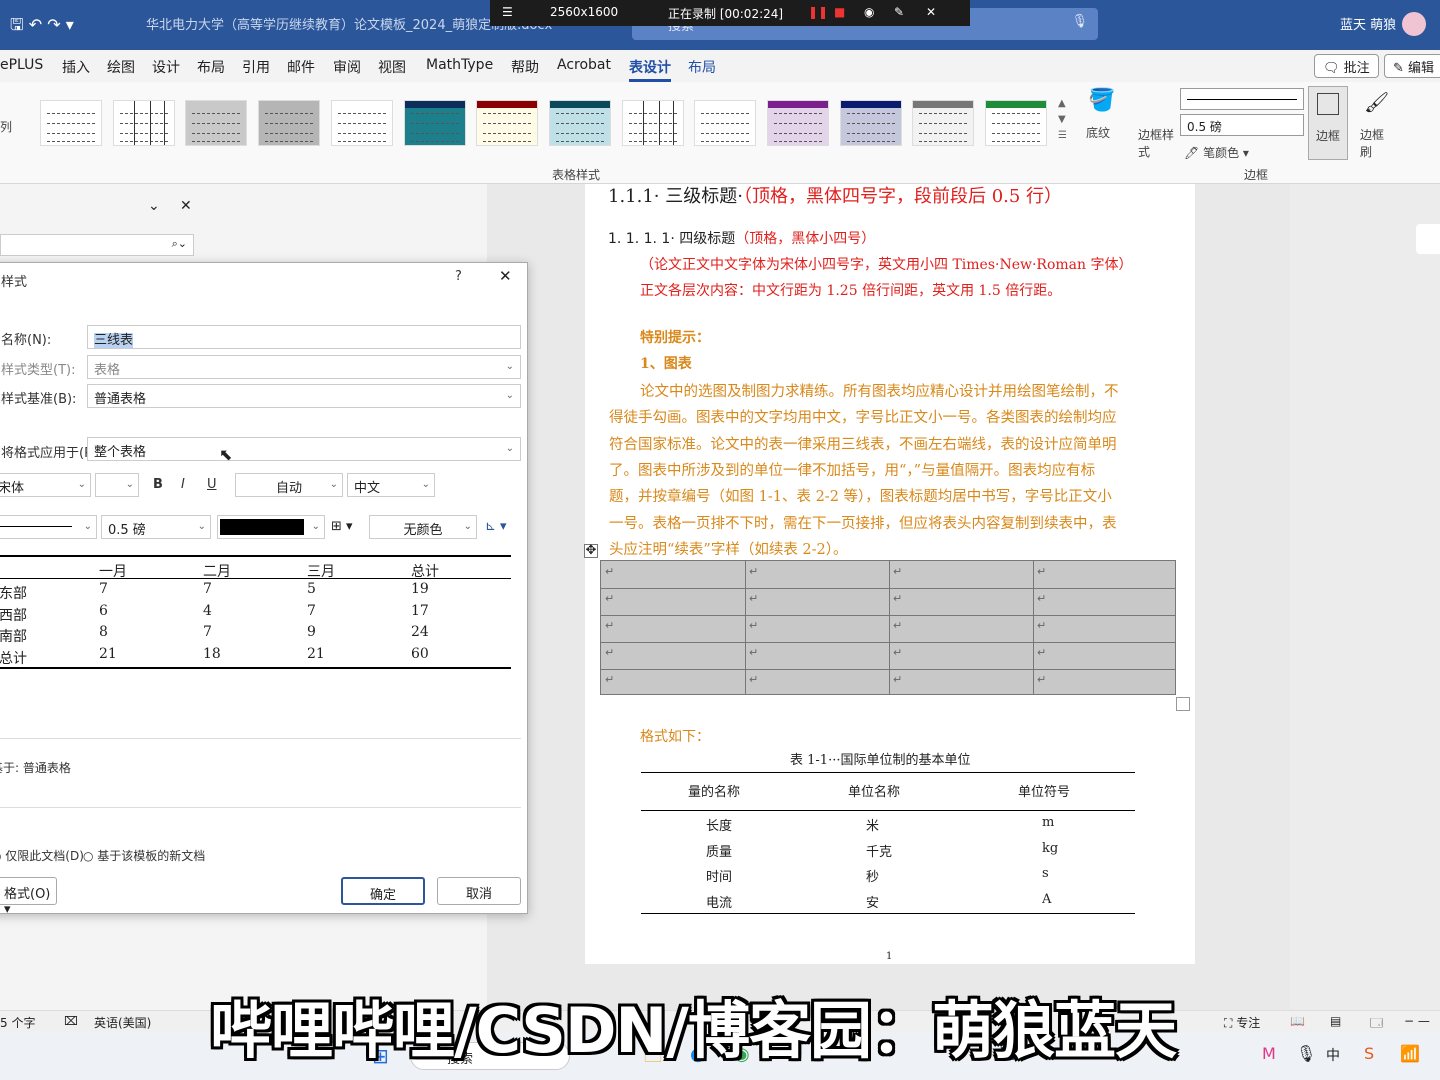 The height and width of the screenshot is (1080, 1440). Describe the element at coordinates (391, 485) in the screenshot. I see `language-select: 中文 ⌄` at that location.